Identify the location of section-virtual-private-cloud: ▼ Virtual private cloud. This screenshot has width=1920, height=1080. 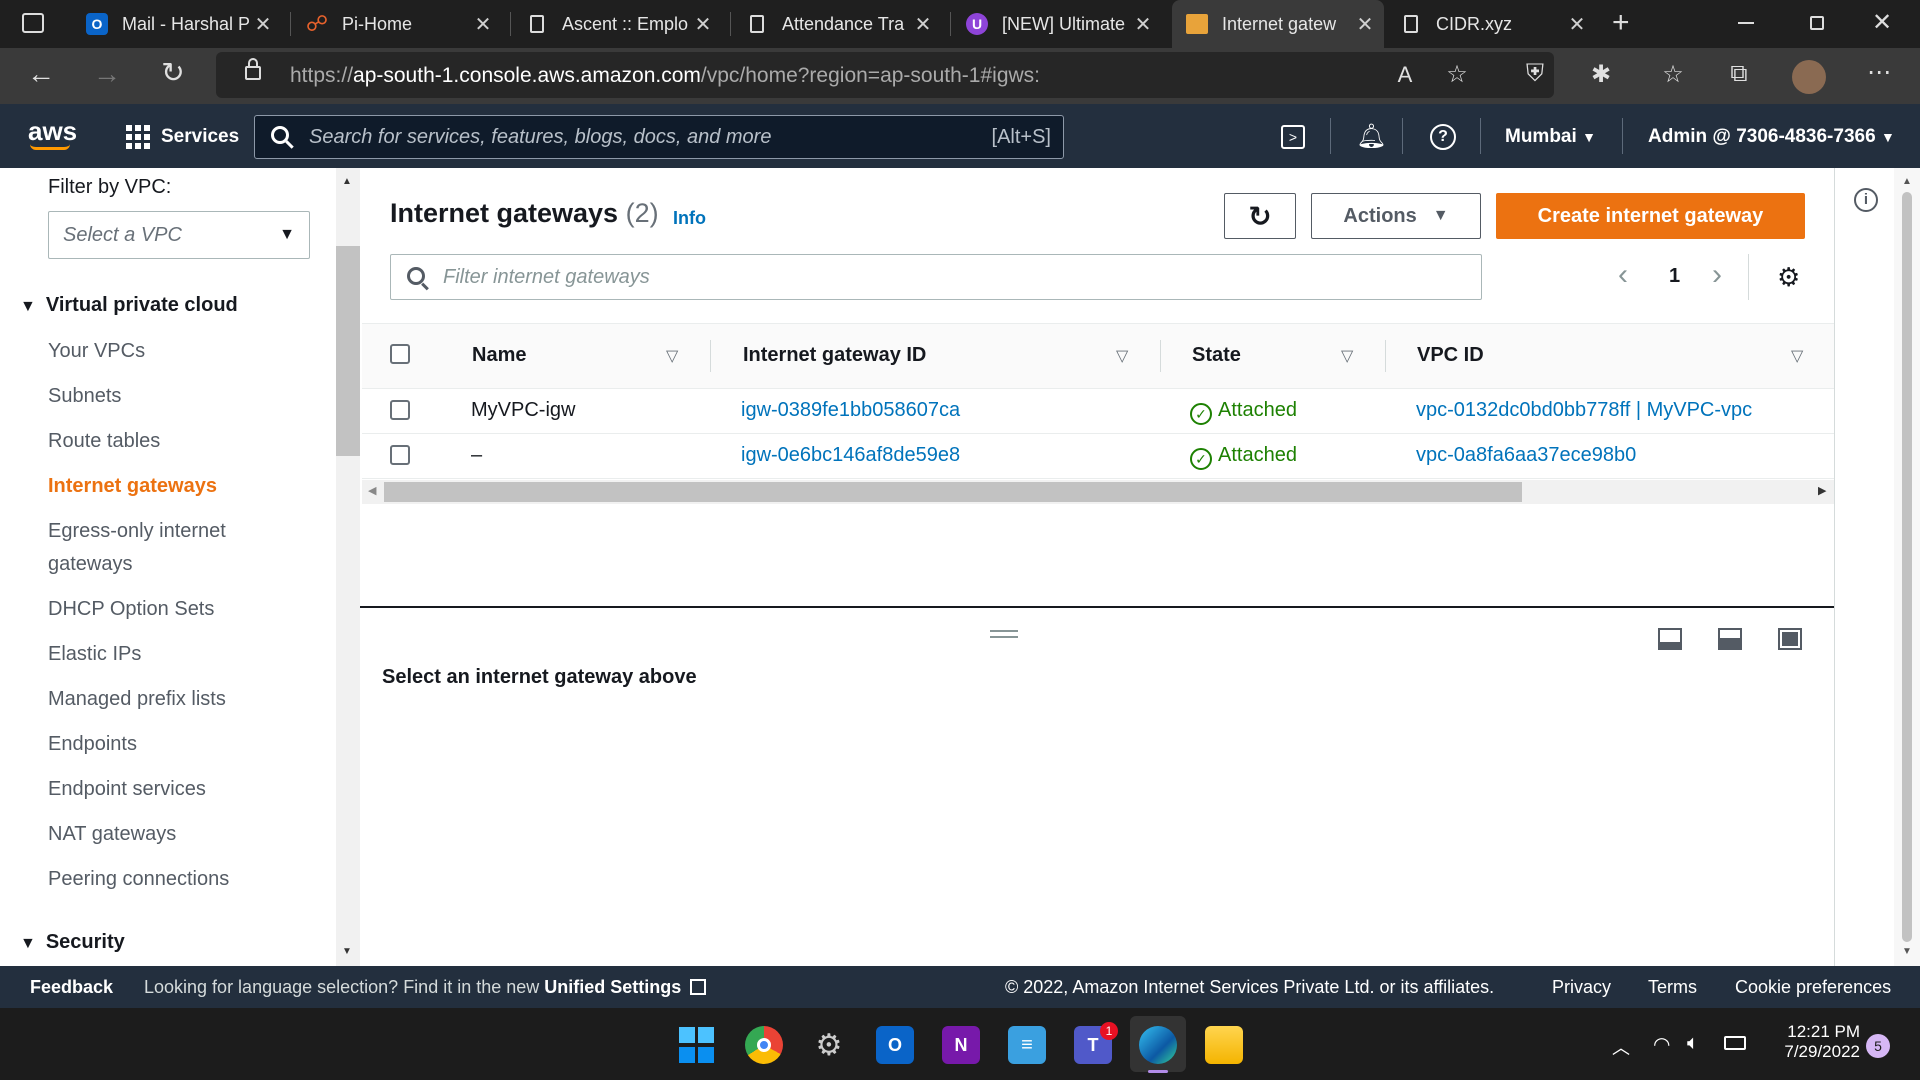
(129, 305).